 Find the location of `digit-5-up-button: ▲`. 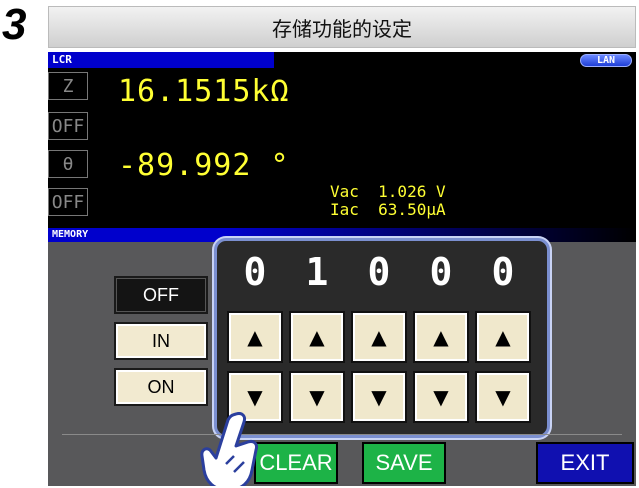

digit-5-up-button: ▲ is located at coordinates (503, 337).